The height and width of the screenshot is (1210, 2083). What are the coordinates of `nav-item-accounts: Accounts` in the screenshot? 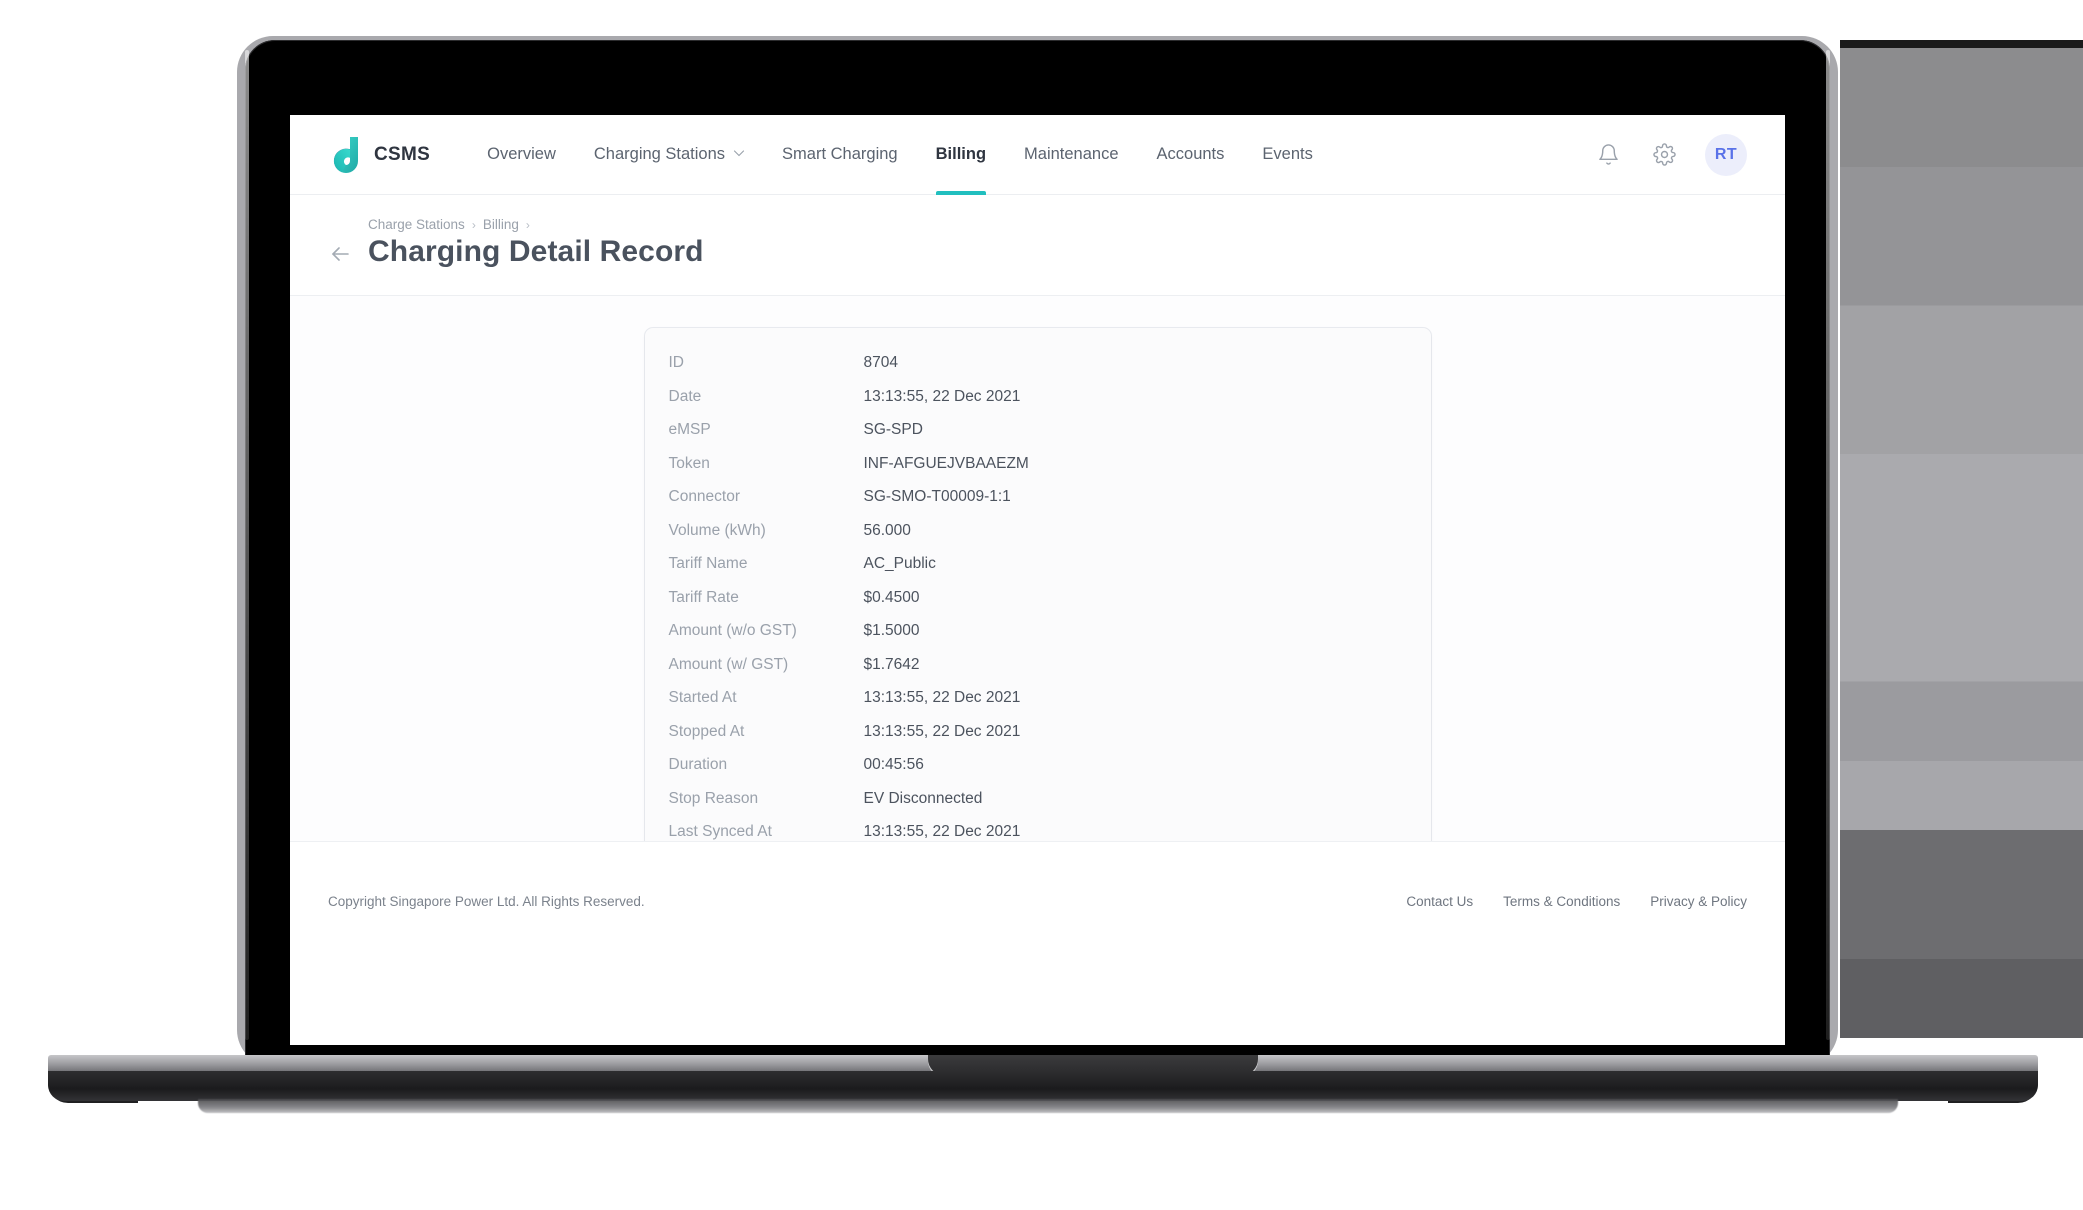 It's located at (1191, 155).